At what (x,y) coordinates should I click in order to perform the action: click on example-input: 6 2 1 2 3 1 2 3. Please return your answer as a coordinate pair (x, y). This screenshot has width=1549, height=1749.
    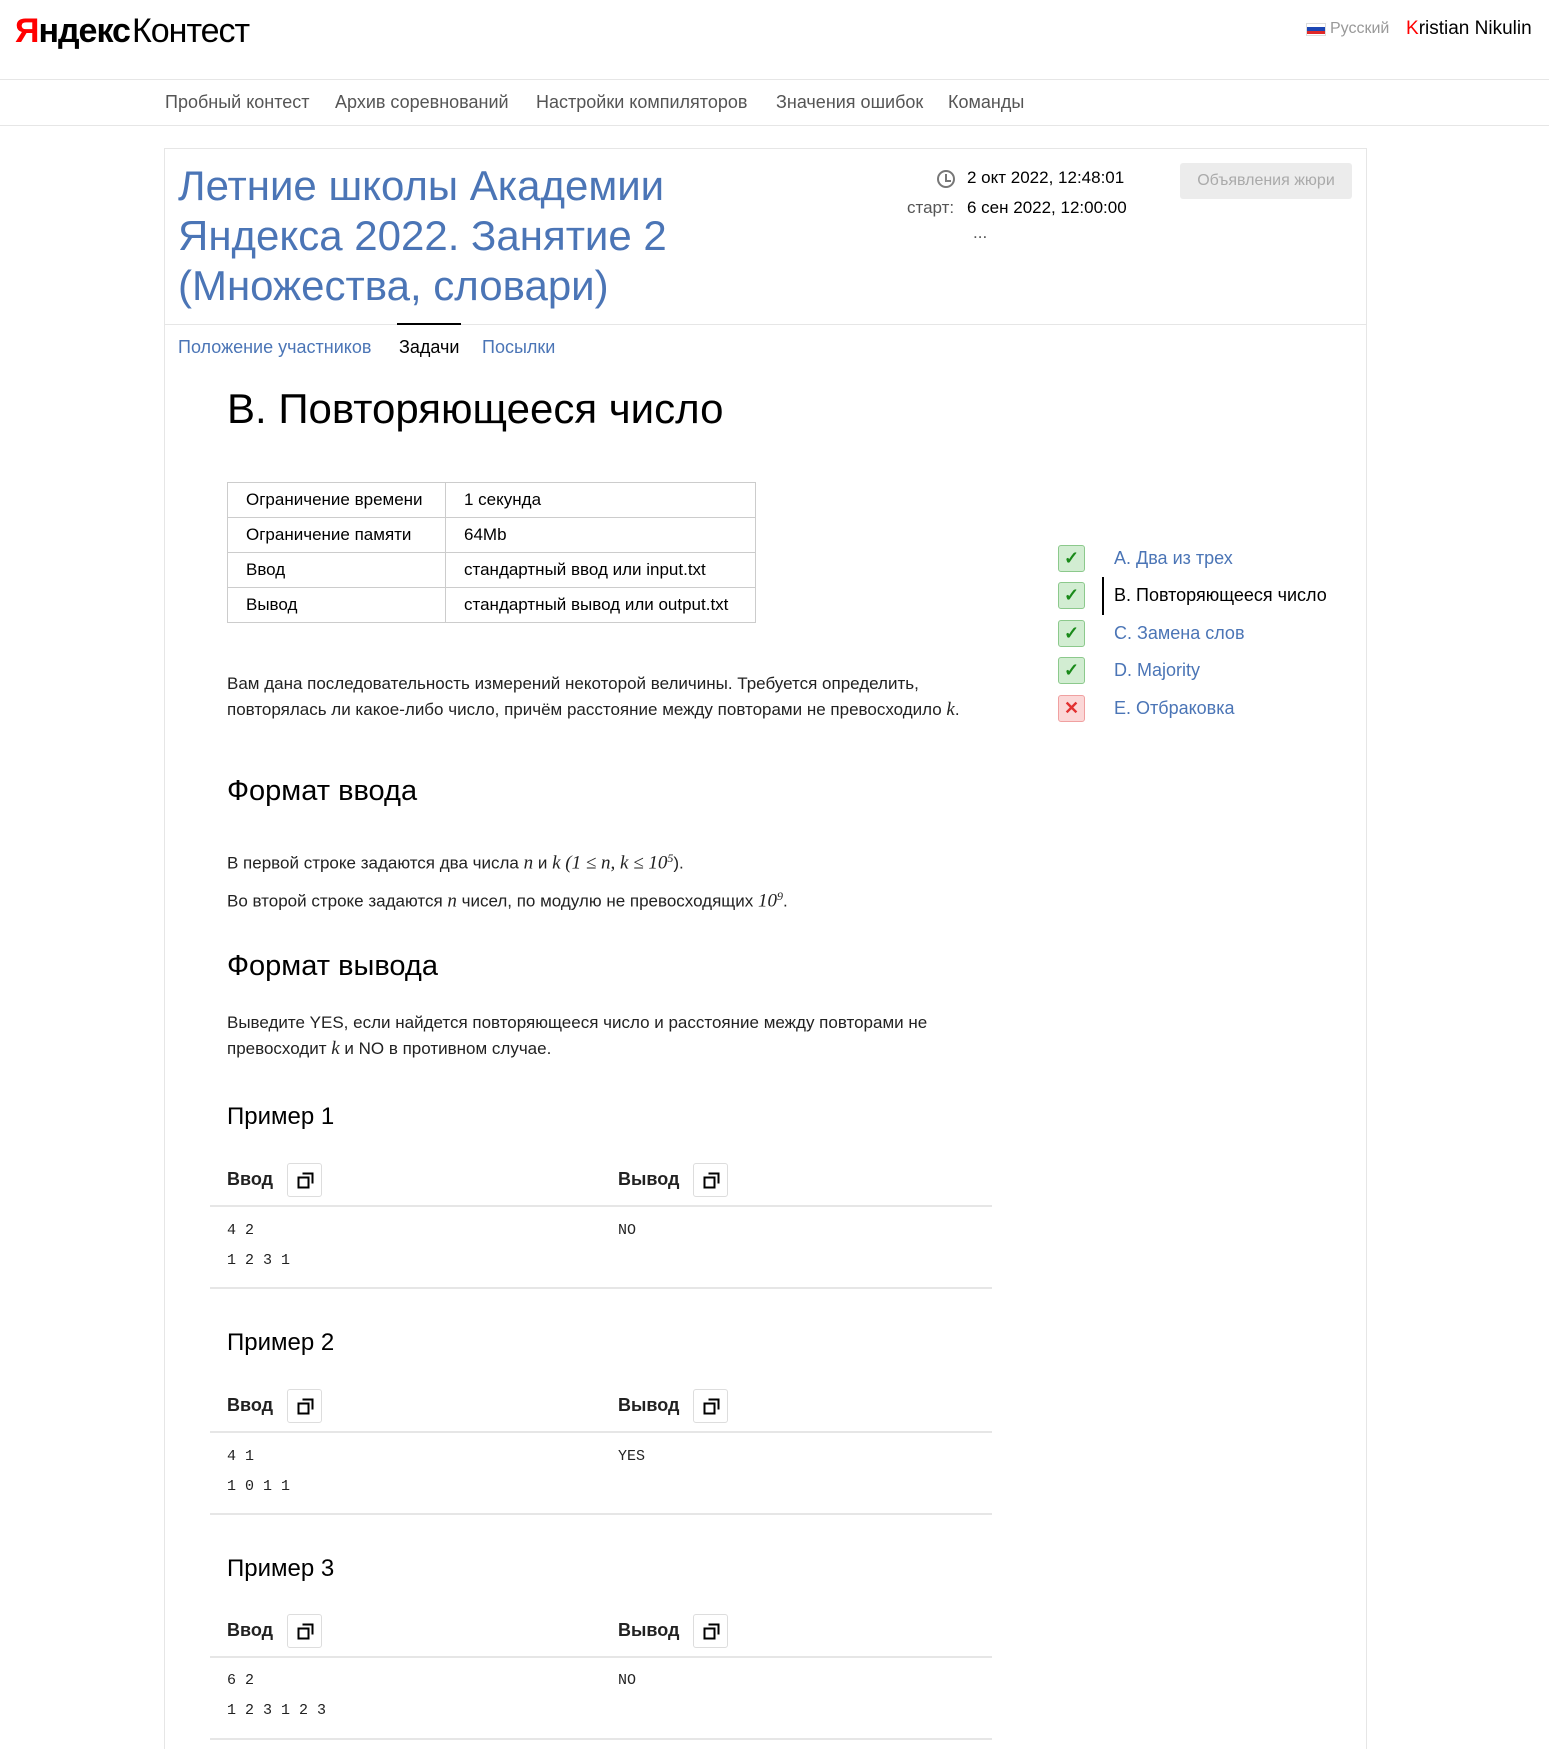
    Looking at the image, I should click on (276, 1696).